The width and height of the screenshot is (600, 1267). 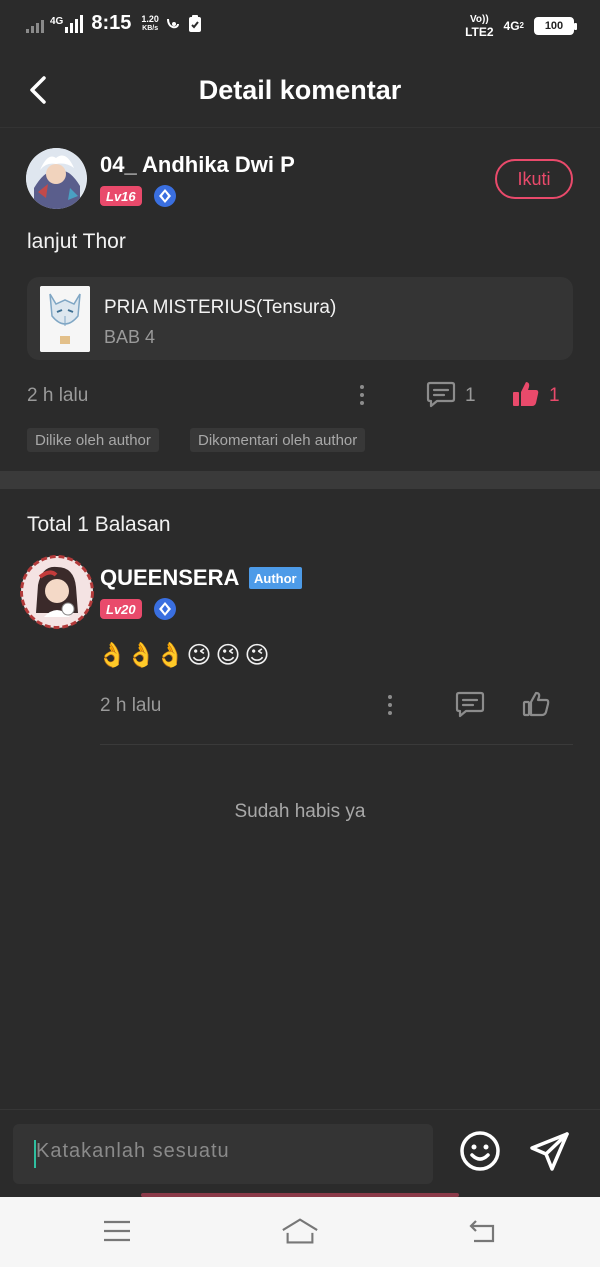 What do you see at coordinates (133, 1151) in the screenshot?
I see `comment-input-placeholder: Katakanlah sesuatu` at bounding box center [133, 1151].